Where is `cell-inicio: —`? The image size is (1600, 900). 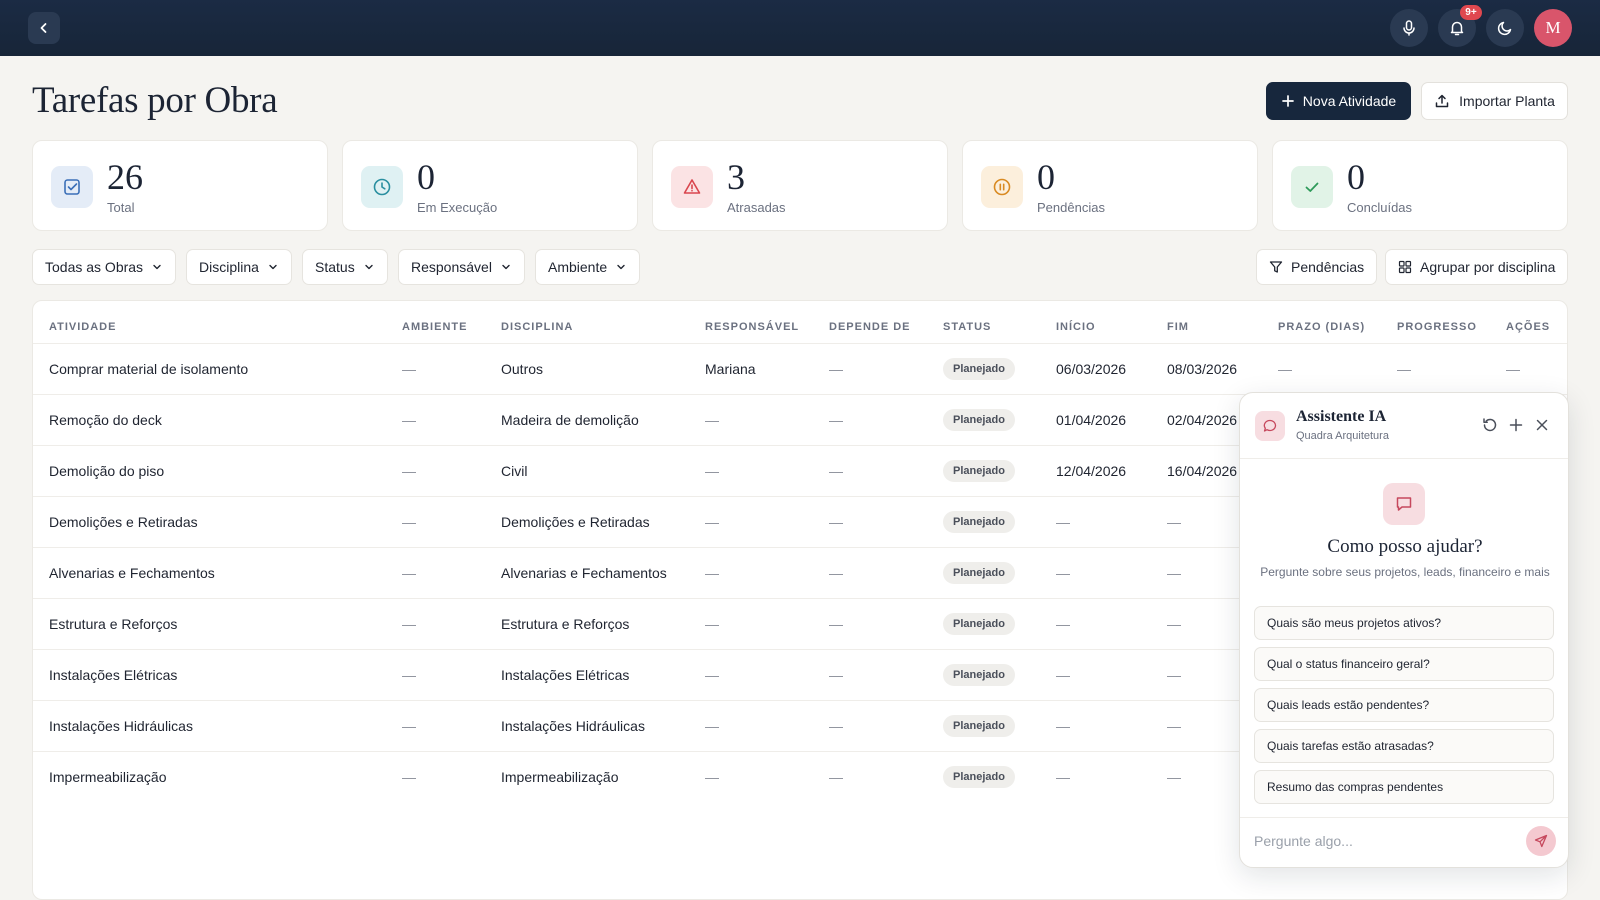
cell-inicio: — is located at coordinates (1063, 777).